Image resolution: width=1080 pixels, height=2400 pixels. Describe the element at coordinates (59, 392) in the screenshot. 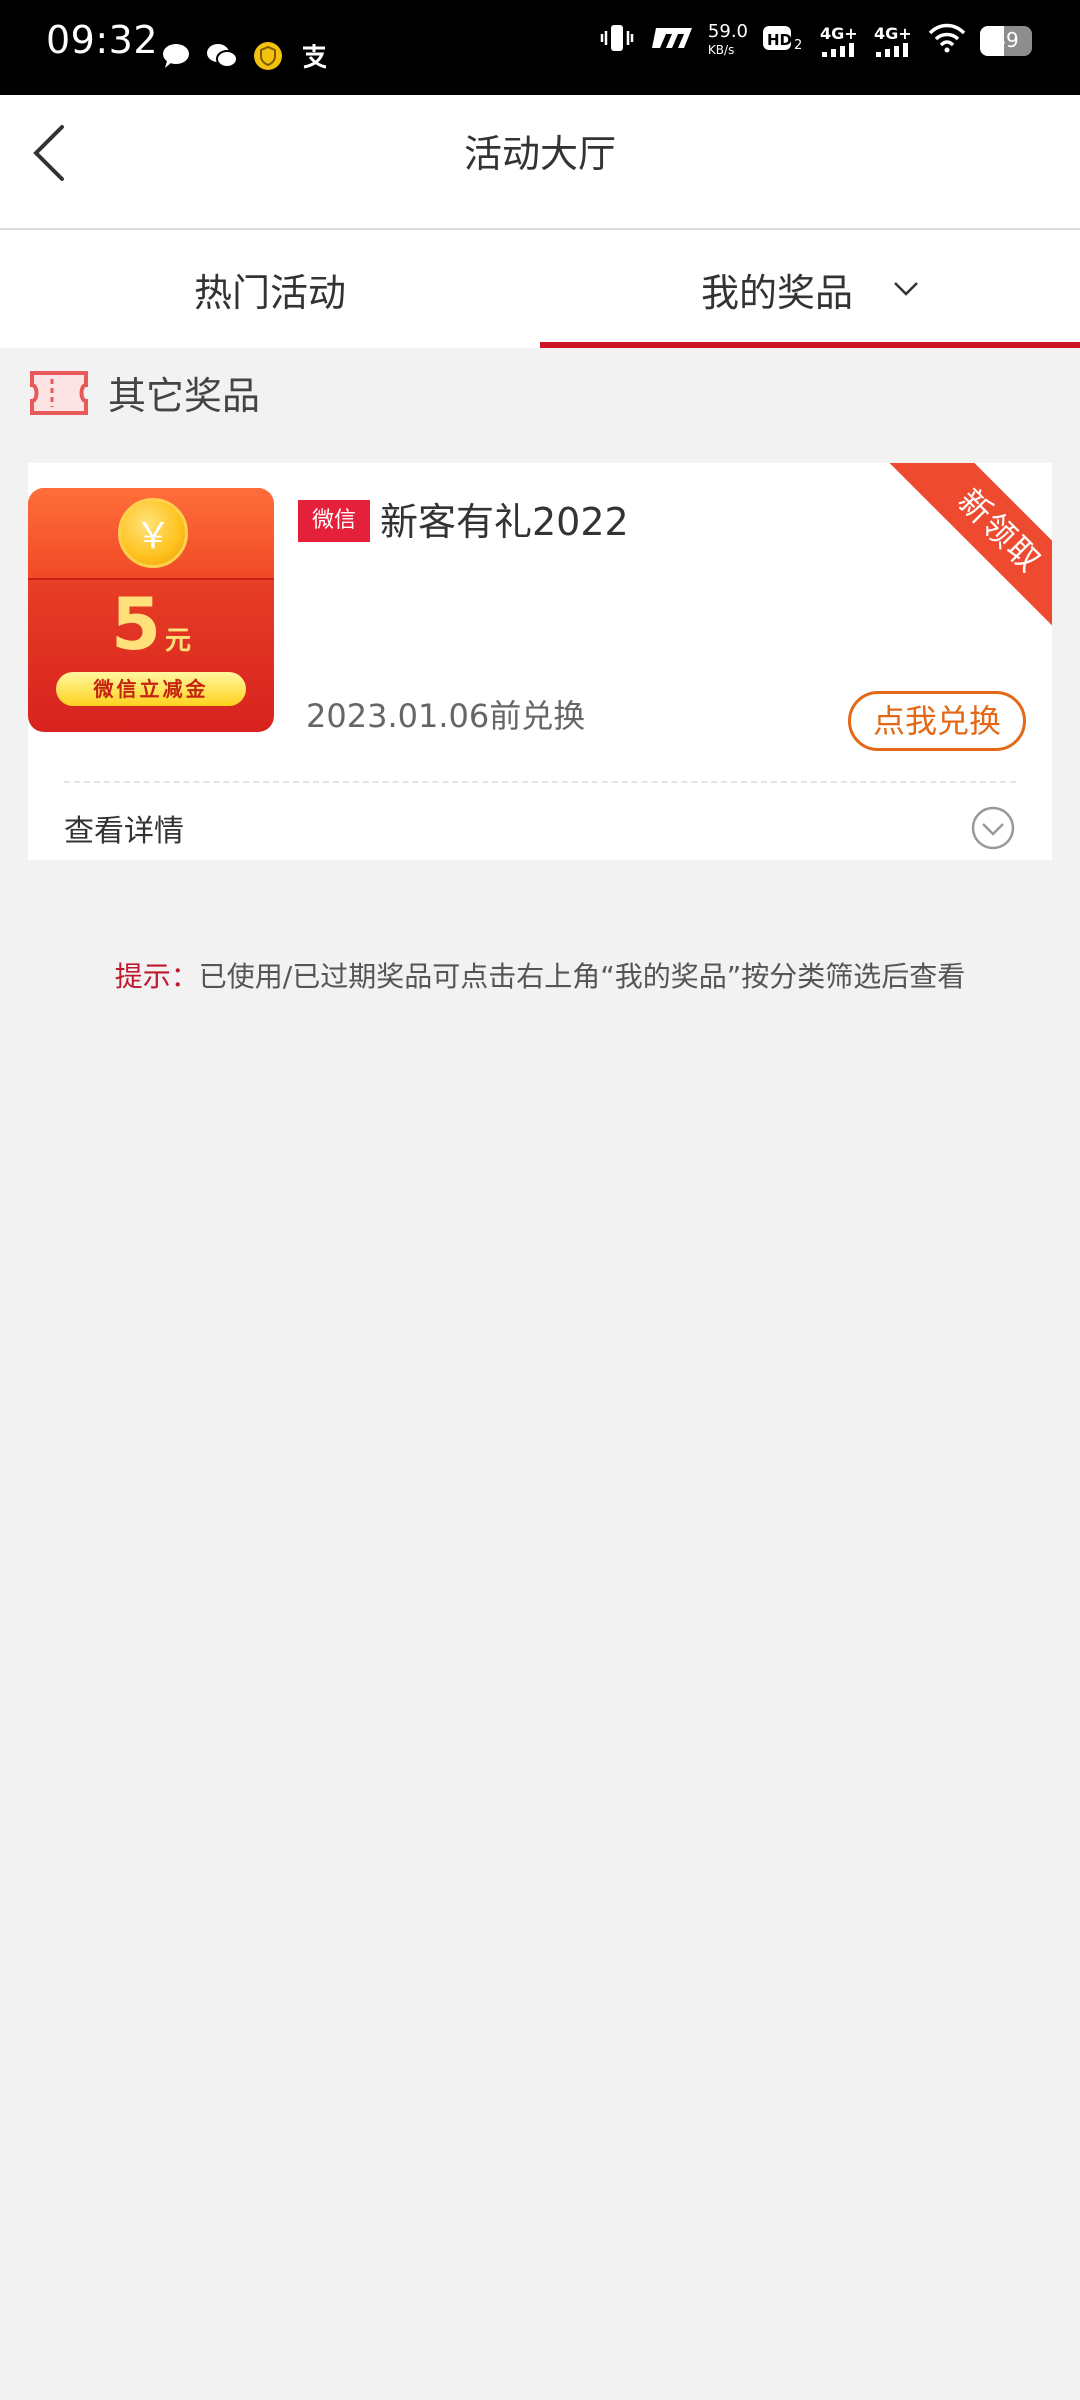

I see `ticket-icon` at that location.